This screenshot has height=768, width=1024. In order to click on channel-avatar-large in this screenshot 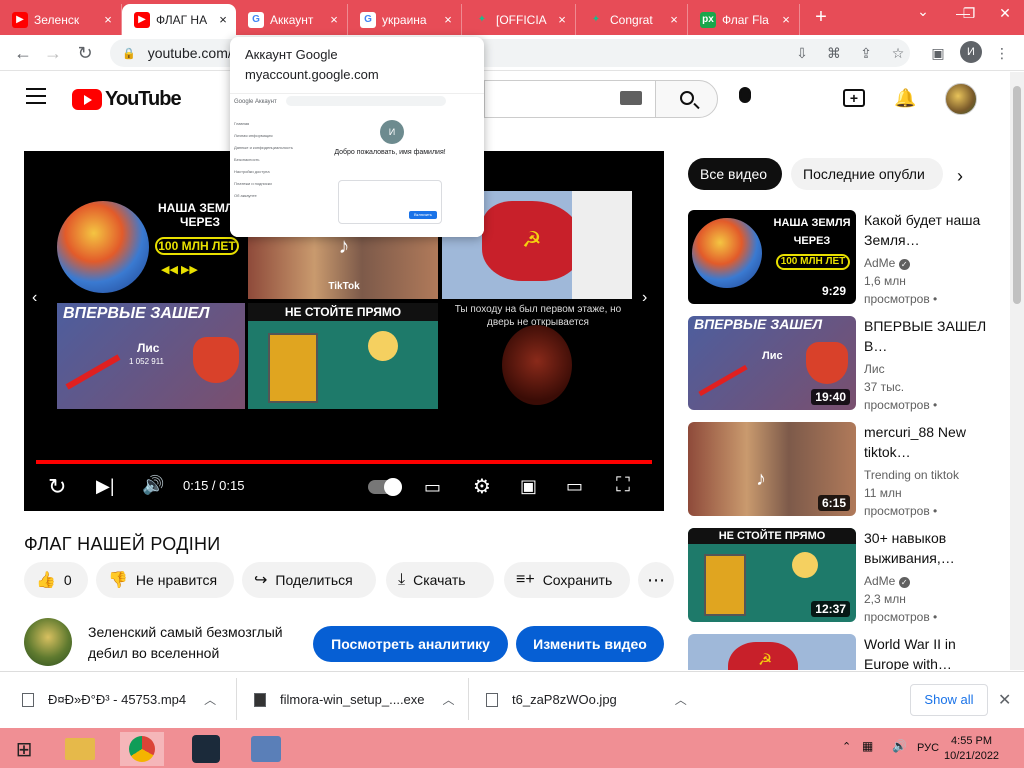, I will do `click(48, 642)`.